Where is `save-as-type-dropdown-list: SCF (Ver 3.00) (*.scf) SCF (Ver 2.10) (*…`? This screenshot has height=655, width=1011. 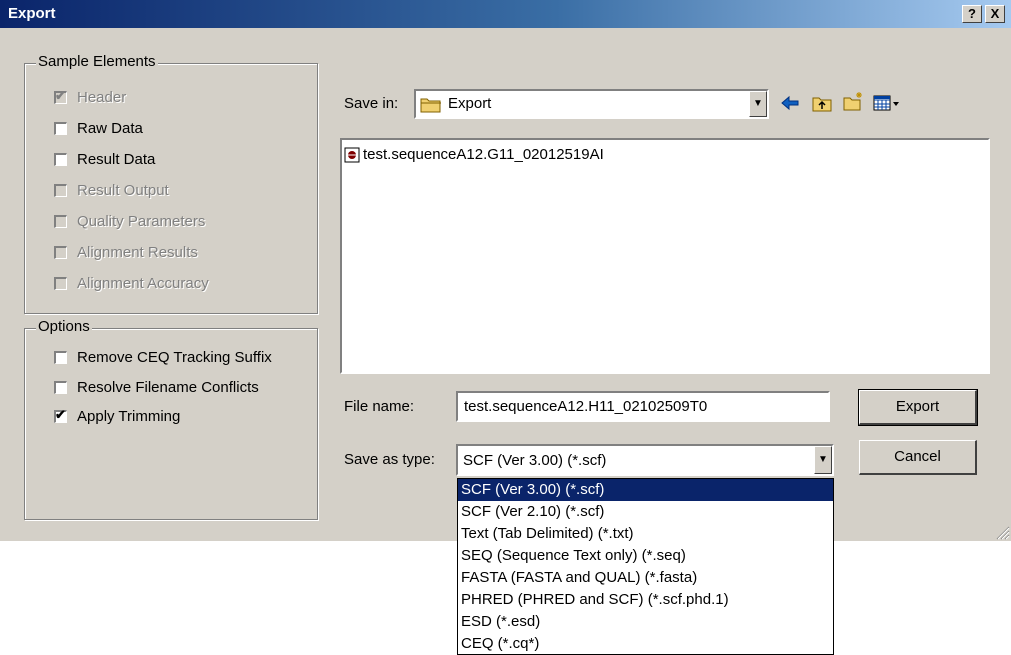 save-as-type-dropdown-list: SCF (Ver 3.00) (*.scf) SCF (Ver 2.10) (*… is located at coordinates (645, 566).